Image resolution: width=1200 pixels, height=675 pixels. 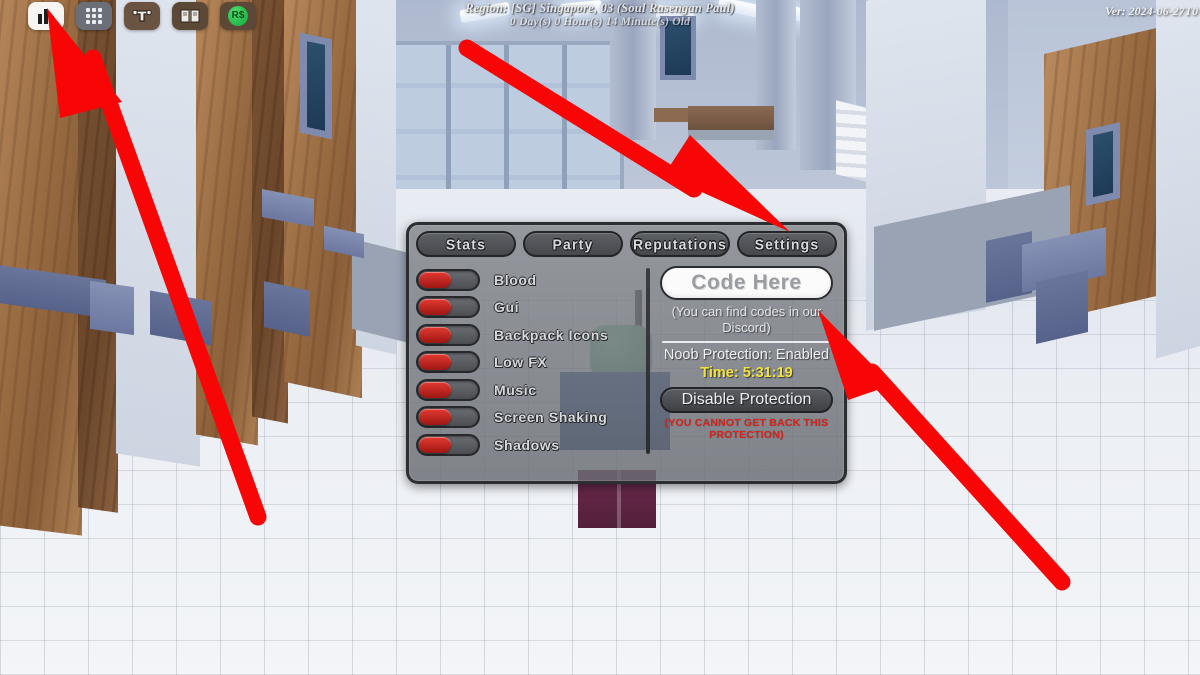 I want to click on toggle-music-label: Music, so click(x=515, y=389).